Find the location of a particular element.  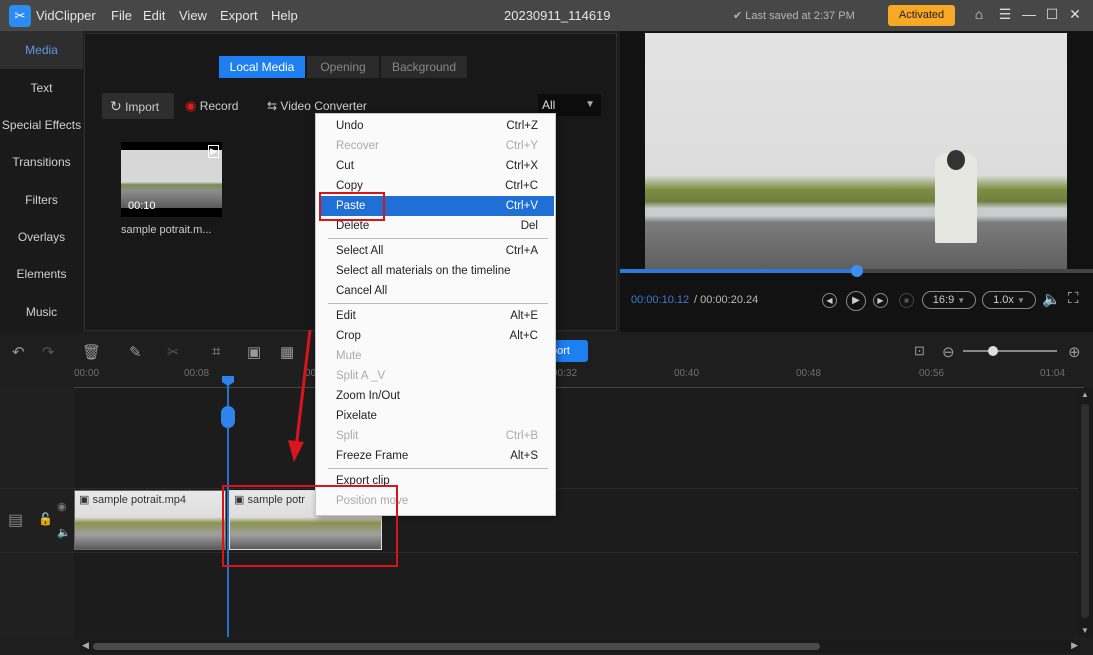

menu-item-shortcut: Del is located at coordinates (529, 226).